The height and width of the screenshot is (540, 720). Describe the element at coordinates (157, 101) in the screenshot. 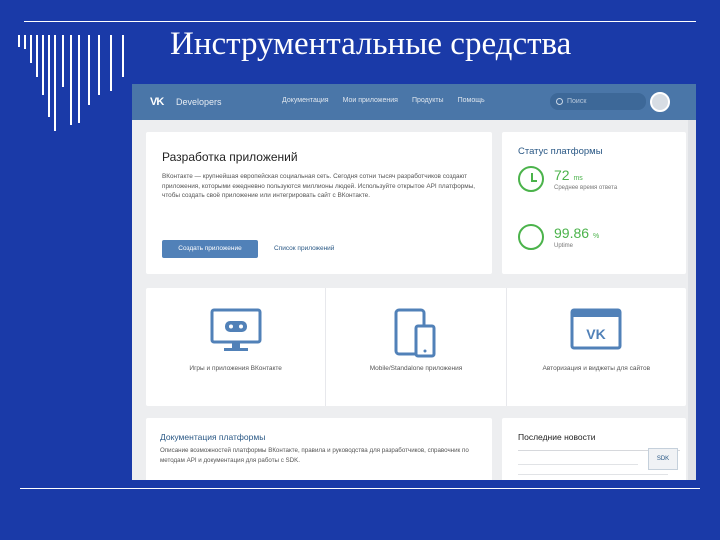

I see `vk-logo-icon: VK` at that location.